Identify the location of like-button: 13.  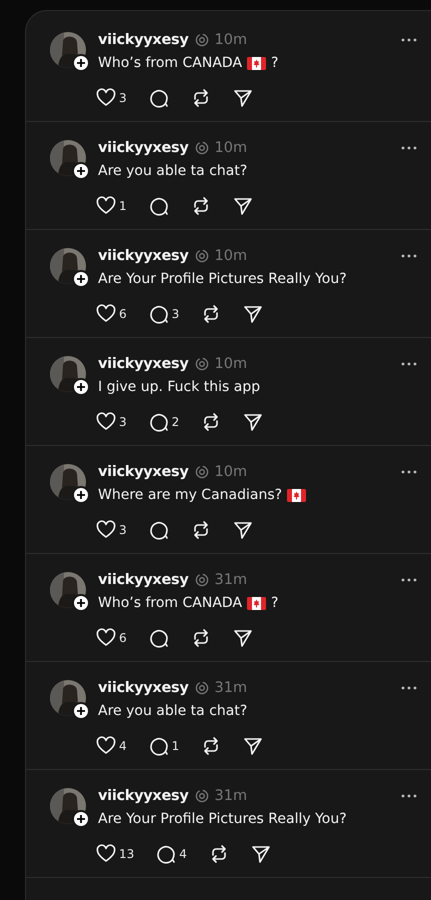
(115, 854).